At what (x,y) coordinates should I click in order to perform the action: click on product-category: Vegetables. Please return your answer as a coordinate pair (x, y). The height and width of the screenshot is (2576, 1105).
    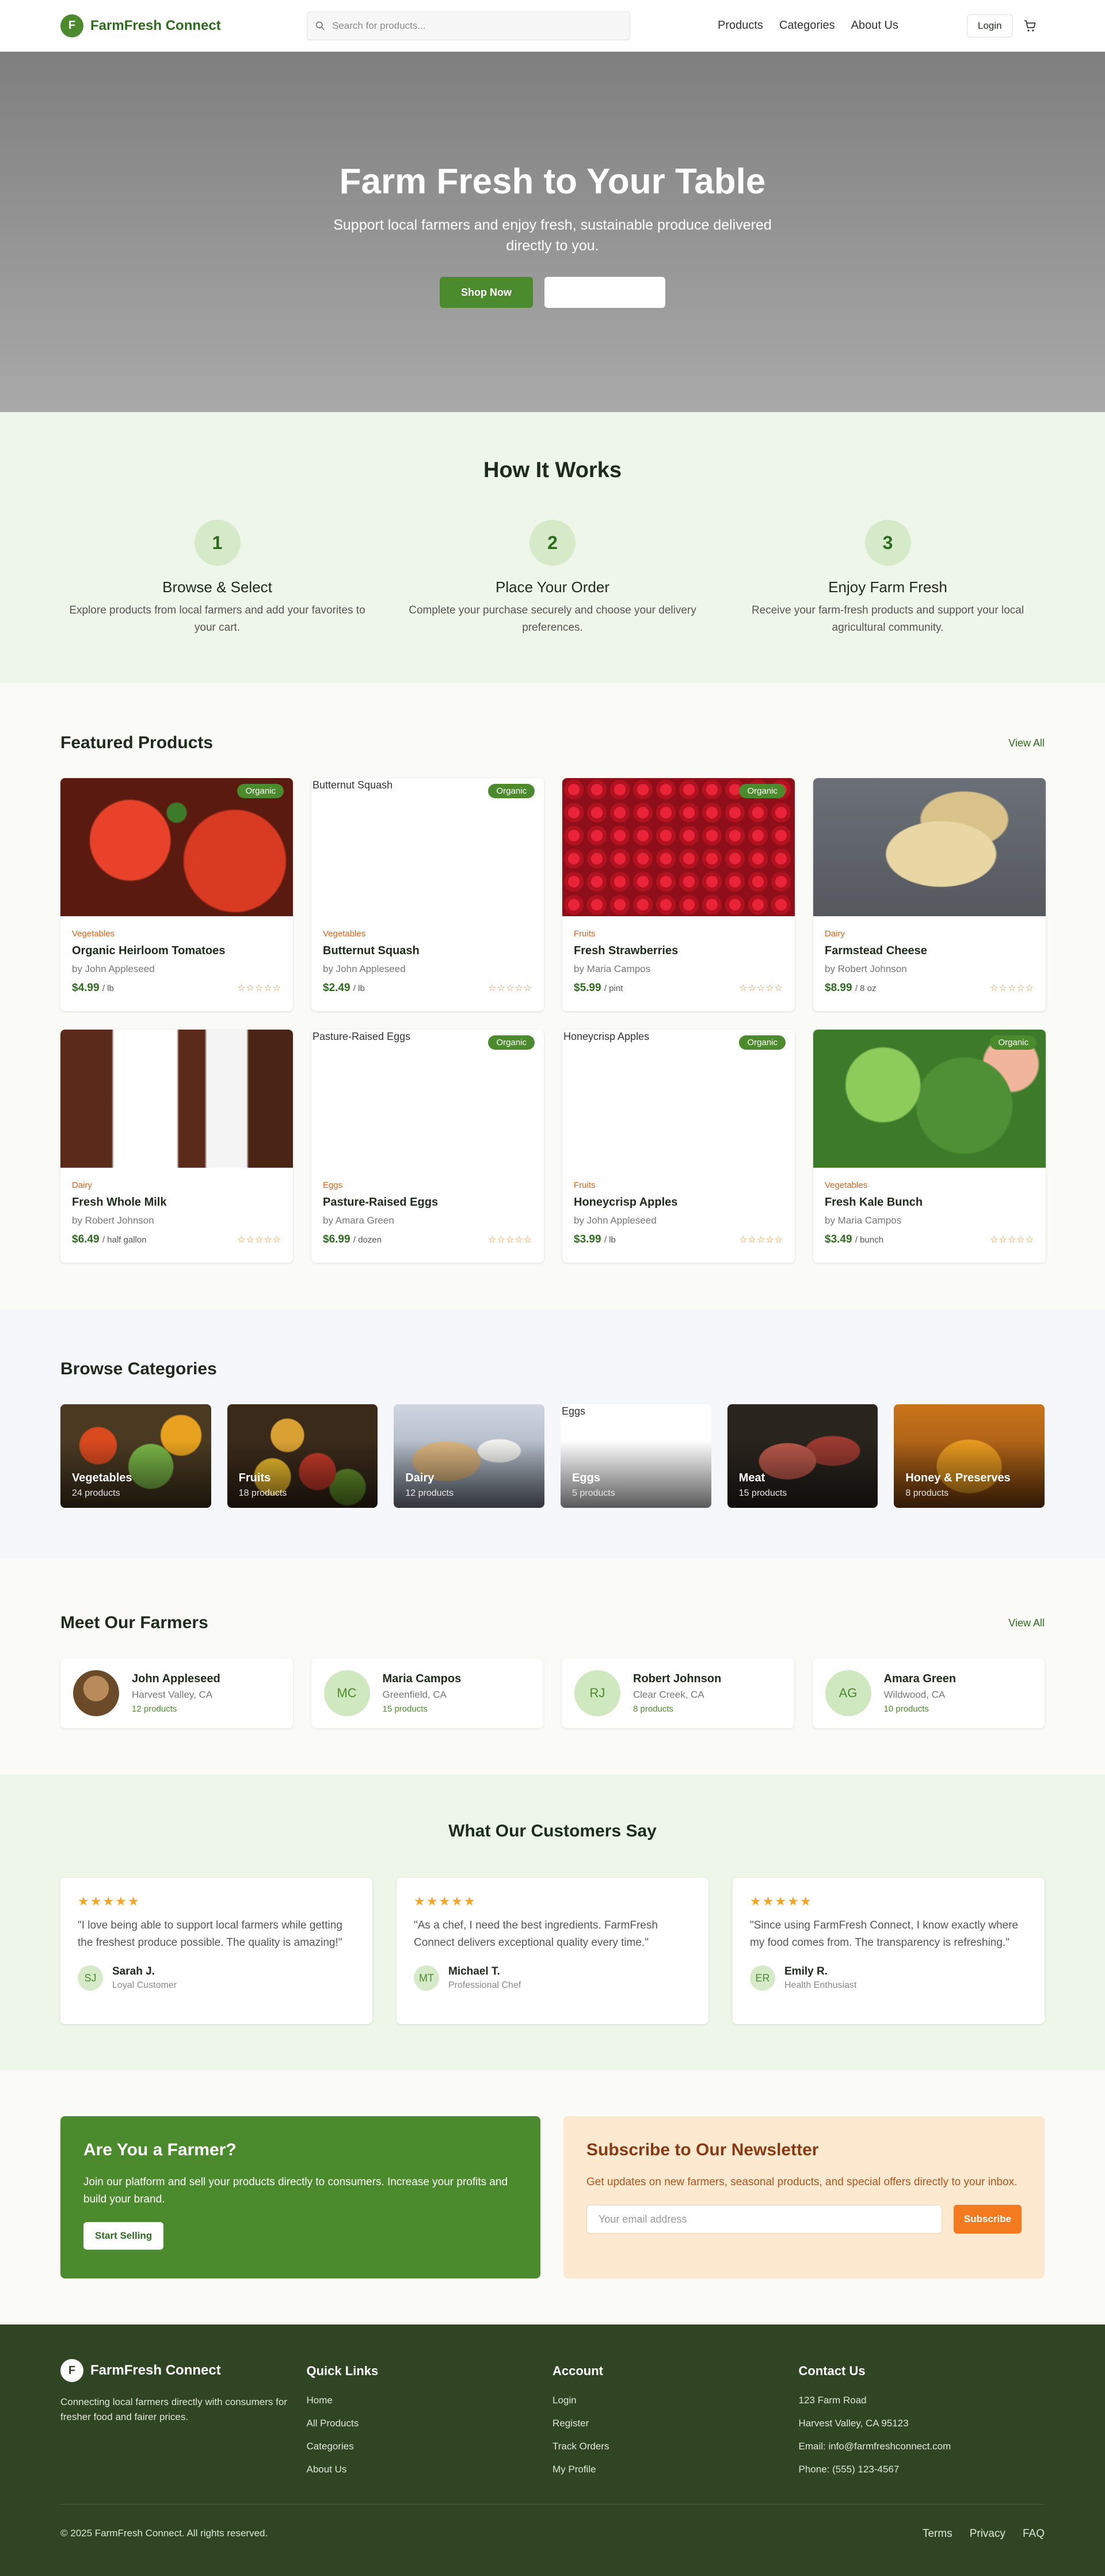
    Looking at the image, I should click on (345, 934).